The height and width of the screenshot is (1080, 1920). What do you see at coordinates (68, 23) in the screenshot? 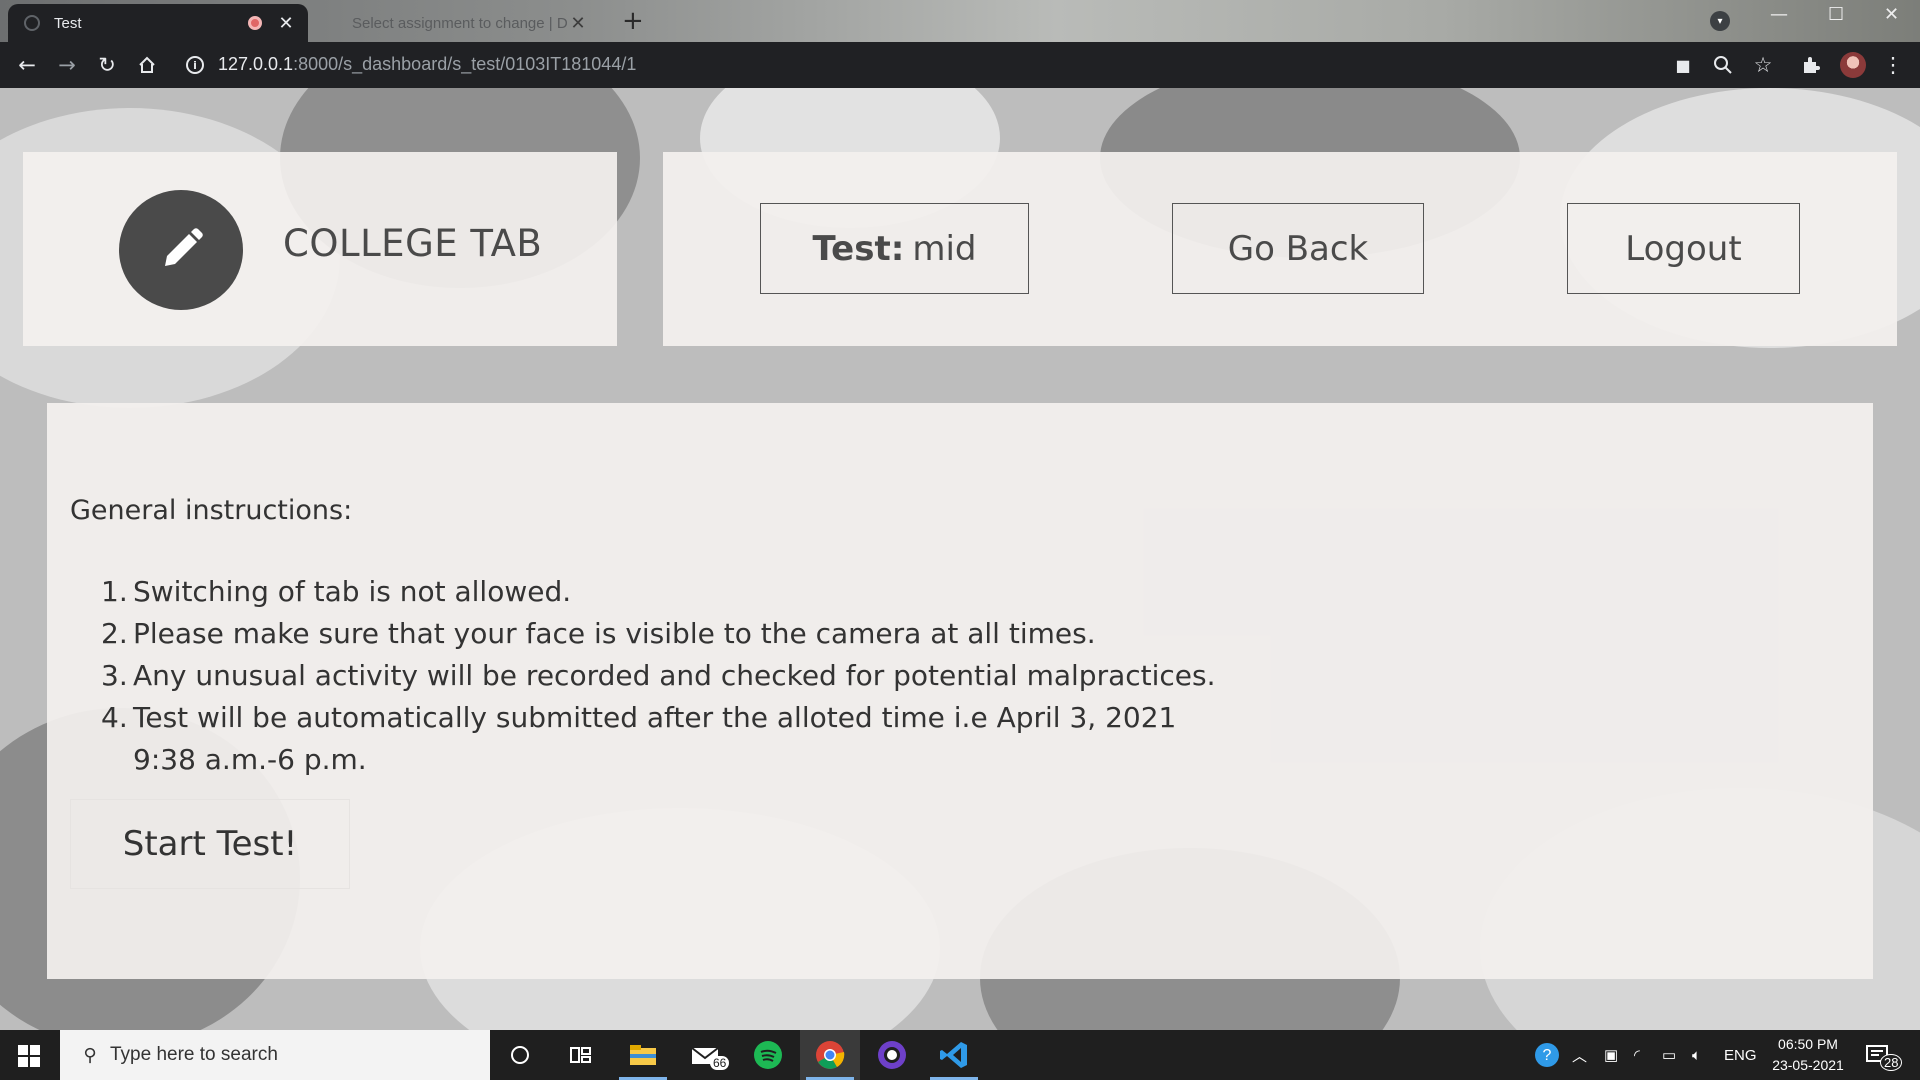
I see `tab-title: Test` at bounding box center [68, 23].